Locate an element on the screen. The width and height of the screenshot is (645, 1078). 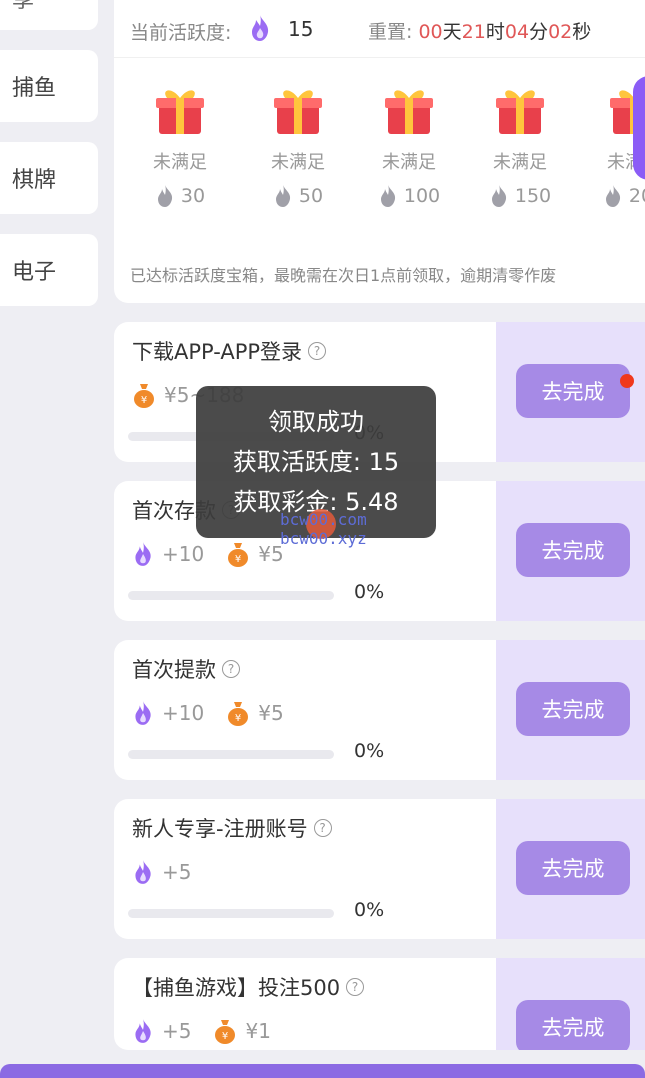
watermark: bcw00.com bcw00.xyz is located at coordinates (323, 529).